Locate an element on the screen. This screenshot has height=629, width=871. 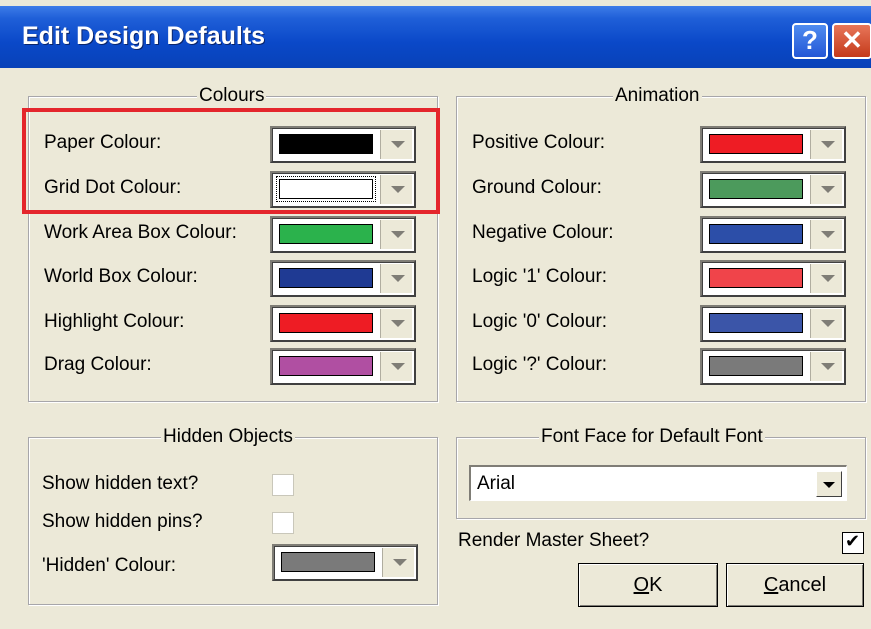
logic-unknown-colour-picker is located at coordinates (773, 366).